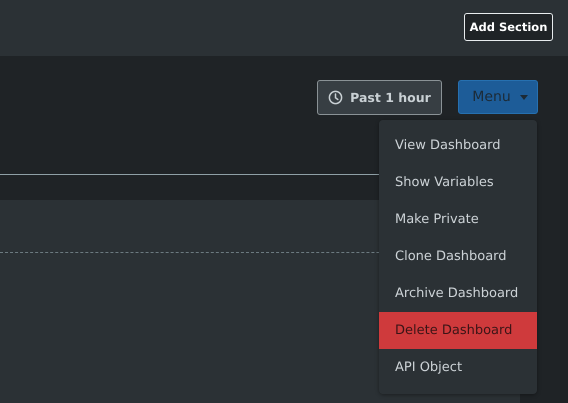 The image size is (568, 403). I want to click on add-section-button: Add Section, so click(508, 27).